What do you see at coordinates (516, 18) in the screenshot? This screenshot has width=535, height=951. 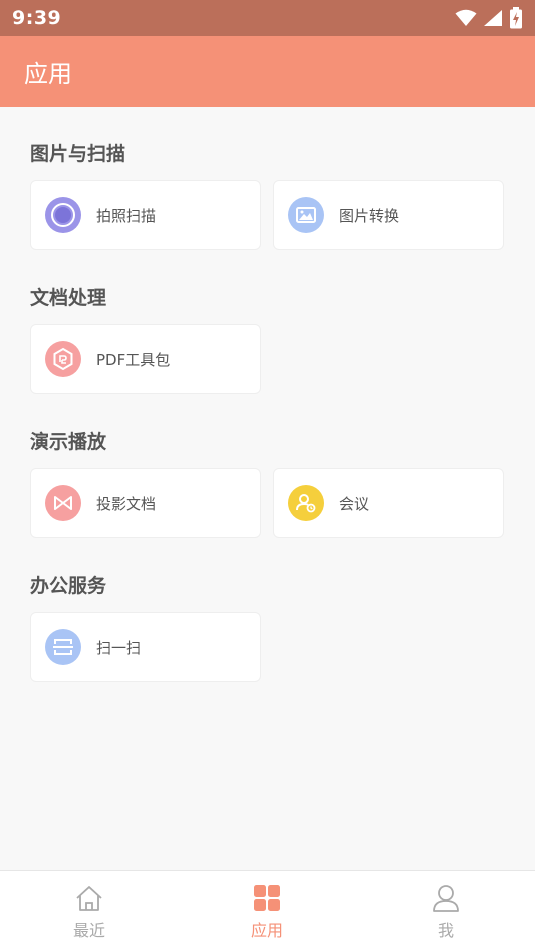 I see `battery-charging-icon` at bounding box center [516, 18].